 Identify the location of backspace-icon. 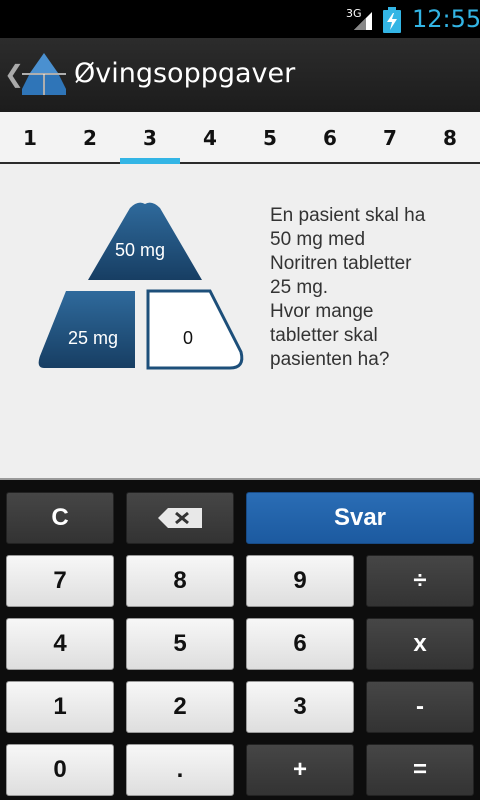
(180, 518).